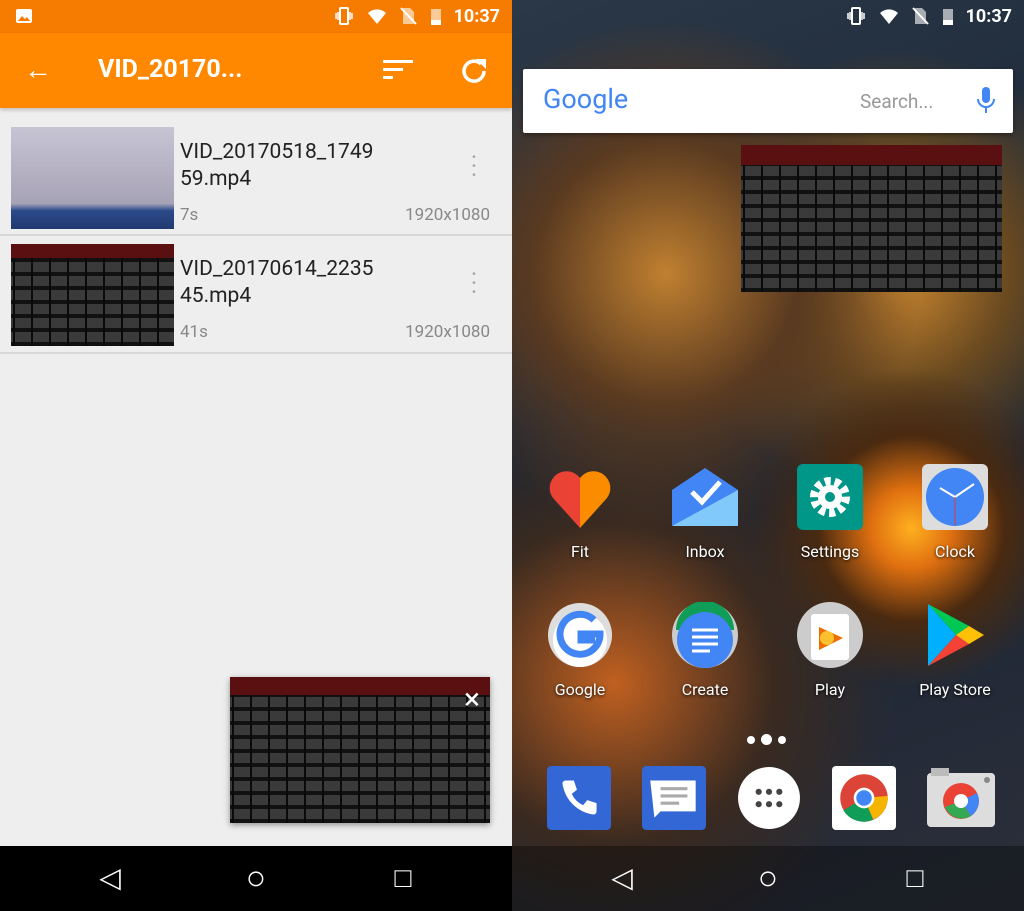  Describe the element at coordinates (767, 512) in the screenshot. I see `app-row-1: Fit Inbox Settings Clock` at that location.